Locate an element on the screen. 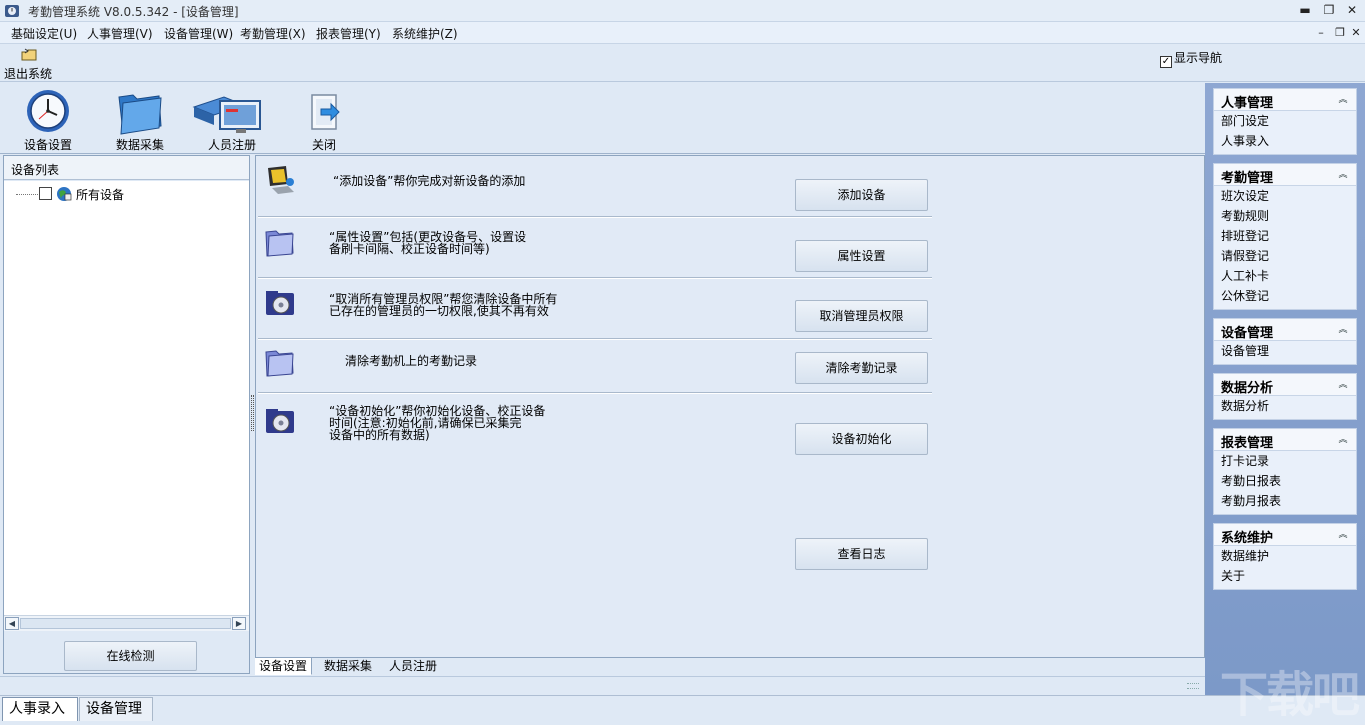 The width and height of the screenshot is (1365, 725). nav-group-title: 考勤管理 is located at coordinates (1247, 178).